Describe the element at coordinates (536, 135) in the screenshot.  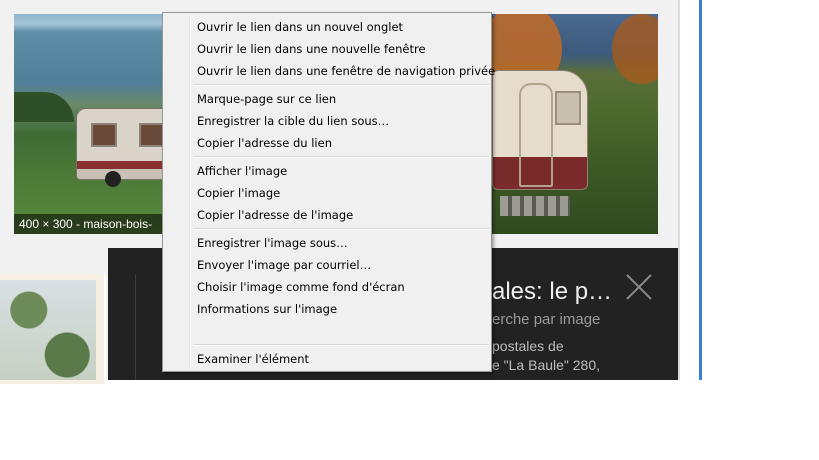
I see `caravan-door` at that location.